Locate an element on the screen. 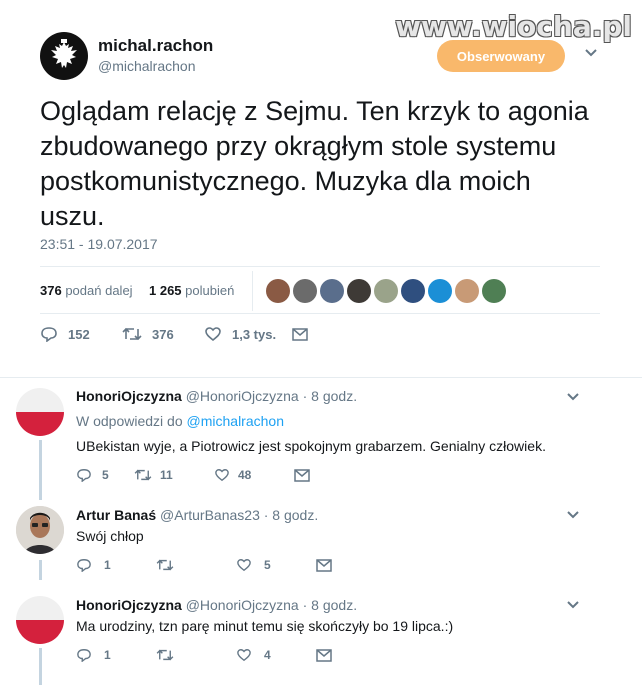 The width and height of the screenshot is (642, 685). like-count: 5 is located at coordinates (267, 565).